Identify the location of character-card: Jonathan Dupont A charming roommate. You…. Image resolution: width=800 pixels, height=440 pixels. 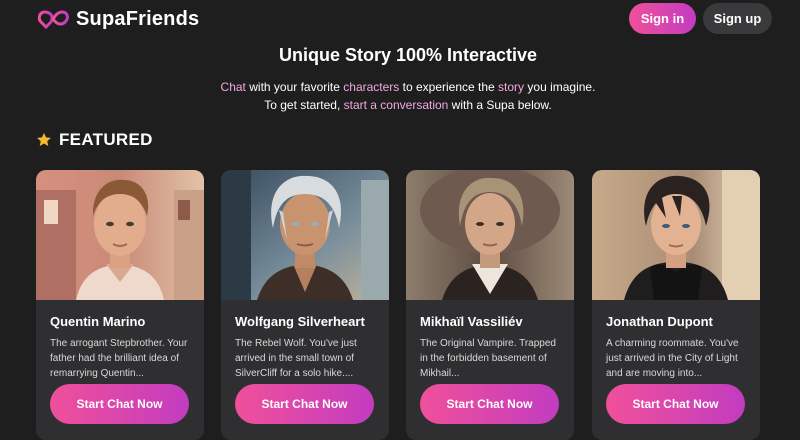
(676, 305).